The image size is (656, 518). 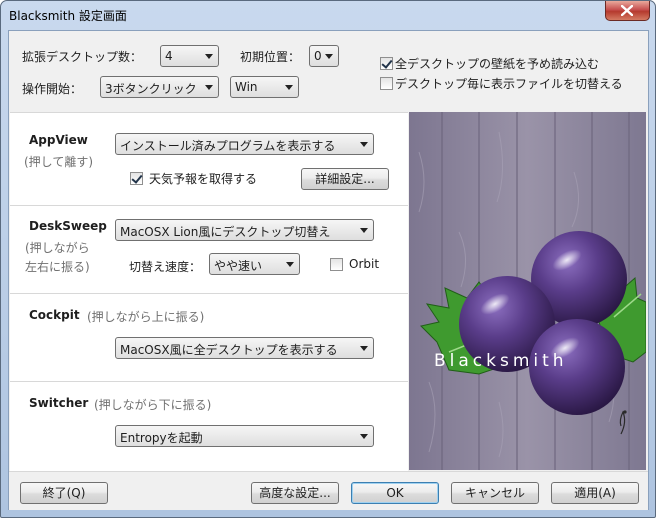 What do you see at coordinates (395, 493) in the screenshot?
I see `ok-button: OK` at bounding box center [395, 493].